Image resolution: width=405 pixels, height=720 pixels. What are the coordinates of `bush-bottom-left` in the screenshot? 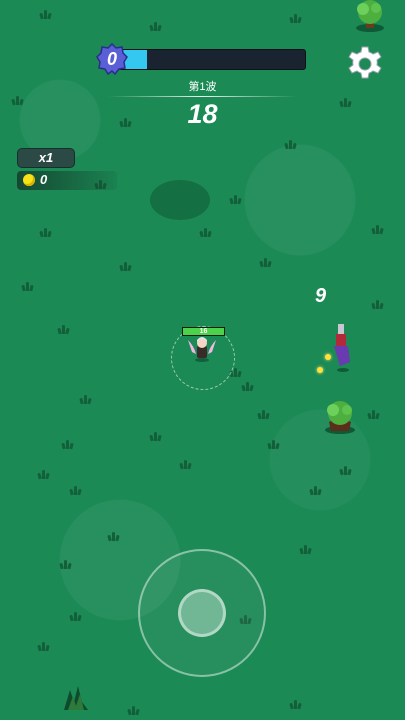 It's located at (76, 698).